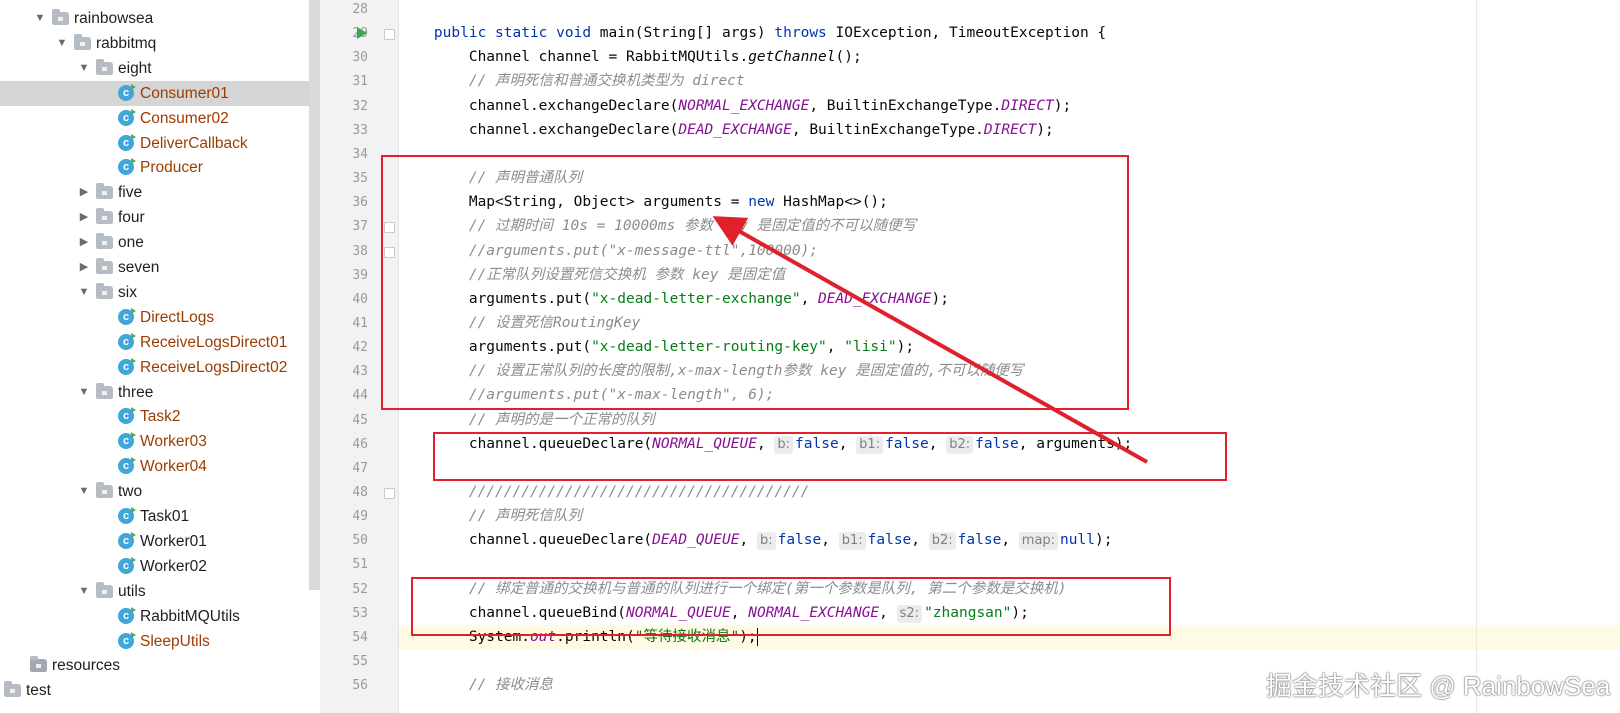 The width and height of the screenshot is (1620, 713). Describe the element at coordinates (830, 456) in the screenshot. I see `annotation-box-queue-declare` at that location.